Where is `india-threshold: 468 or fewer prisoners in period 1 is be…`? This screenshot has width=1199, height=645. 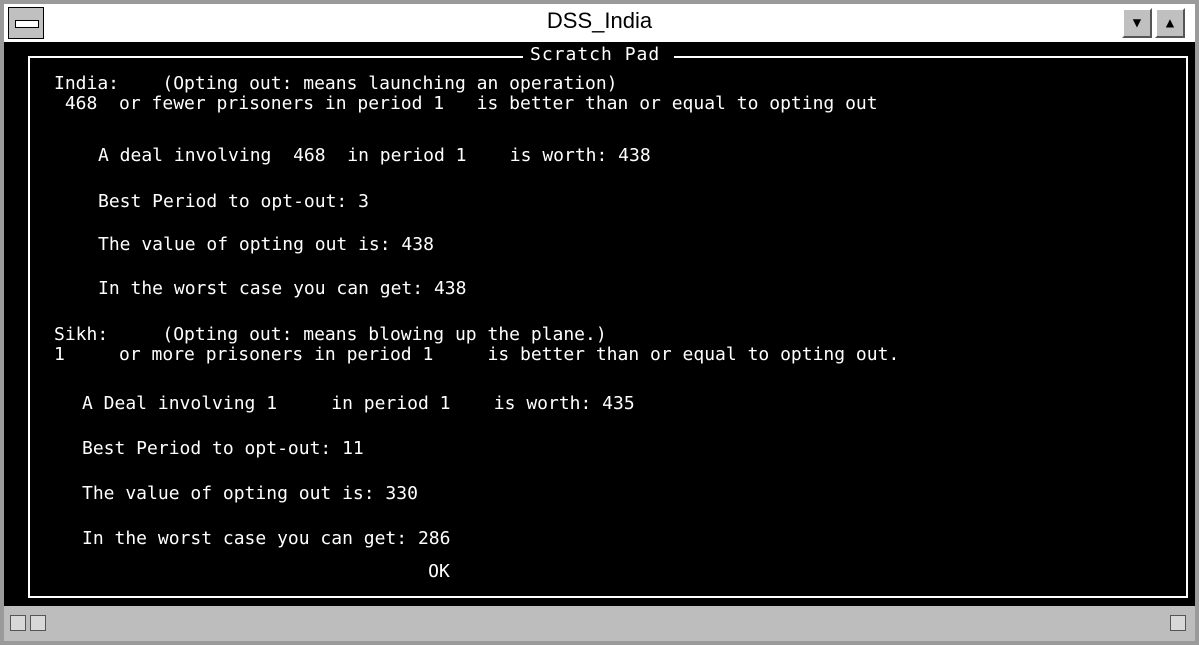
india-threshold: 468 or fewer prisoners in period 1 is be… is located at coordinates (466, 103).